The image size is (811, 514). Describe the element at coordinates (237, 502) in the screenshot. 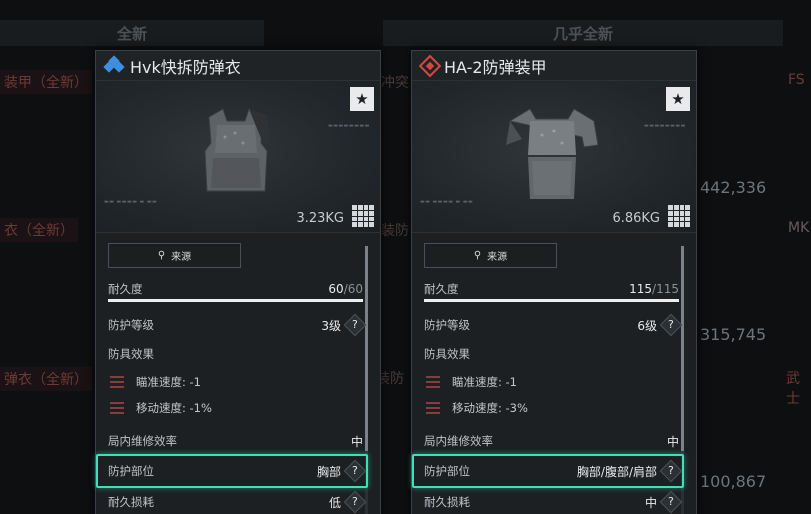

I see `durability-loss-row: 耐久损耗 低?` at that location.